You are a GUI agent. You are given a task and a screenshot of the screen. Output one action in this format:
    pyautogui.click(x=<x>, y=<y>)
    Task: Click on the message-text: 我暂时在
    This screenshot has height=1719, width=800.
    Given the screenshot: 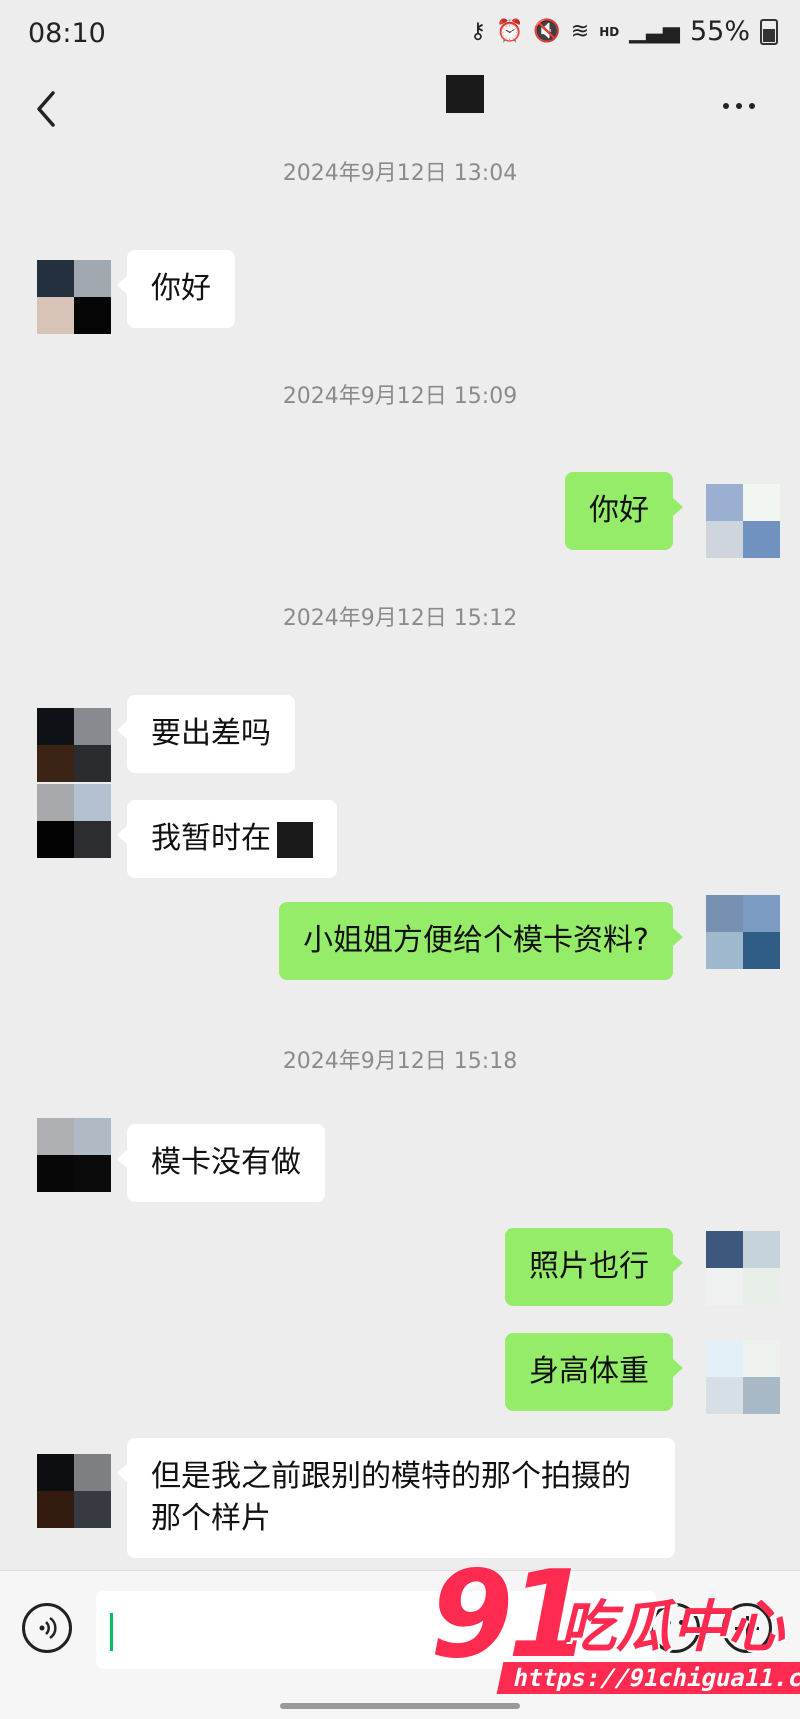 What is the action you would take?
    pyautogui.click(x=211, y=838)
    